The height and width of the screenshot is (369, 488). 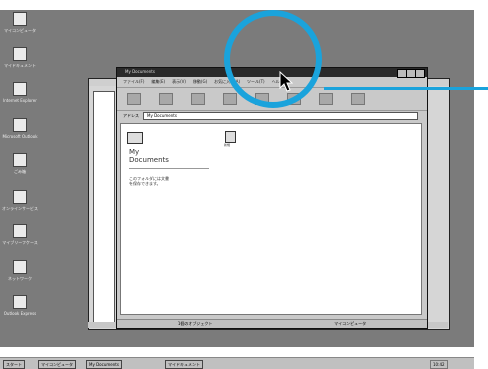 I want to click on desktop-icon-internet-explorer: Internet Explorer, so click(x=20, y=92).